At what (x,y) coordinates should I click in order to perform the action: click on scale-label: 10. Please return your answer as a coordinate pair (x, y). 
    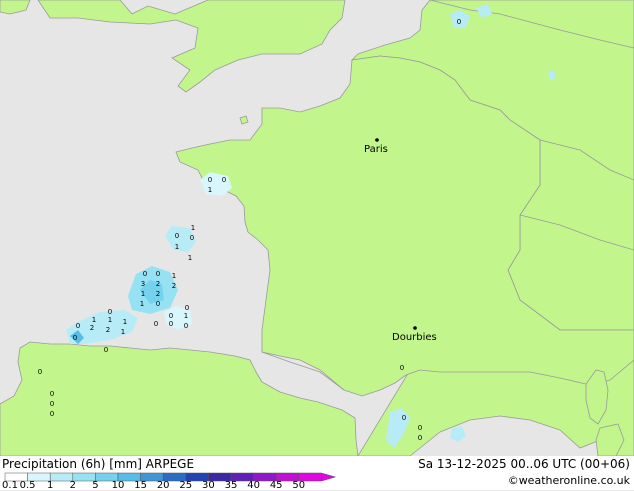
    Looking at the image, I should click on (118, 485).